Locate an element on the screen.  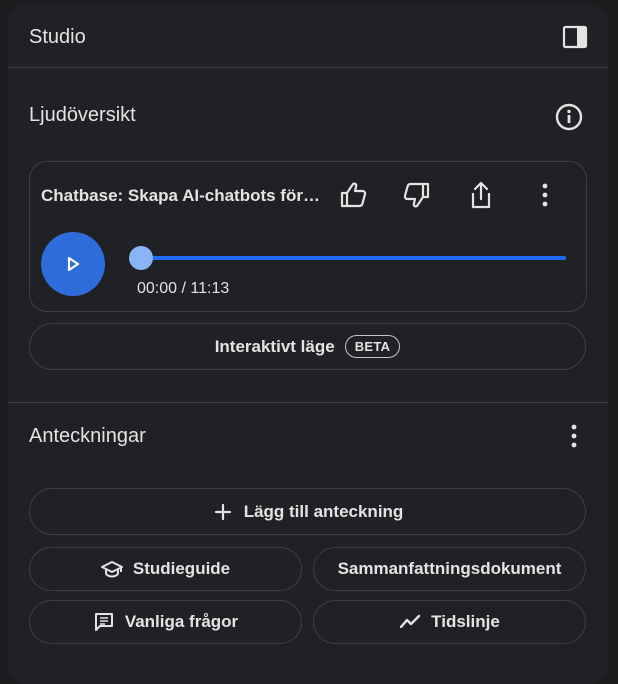
study-guide-button: Studieguide is located at coordinates (165, 569).